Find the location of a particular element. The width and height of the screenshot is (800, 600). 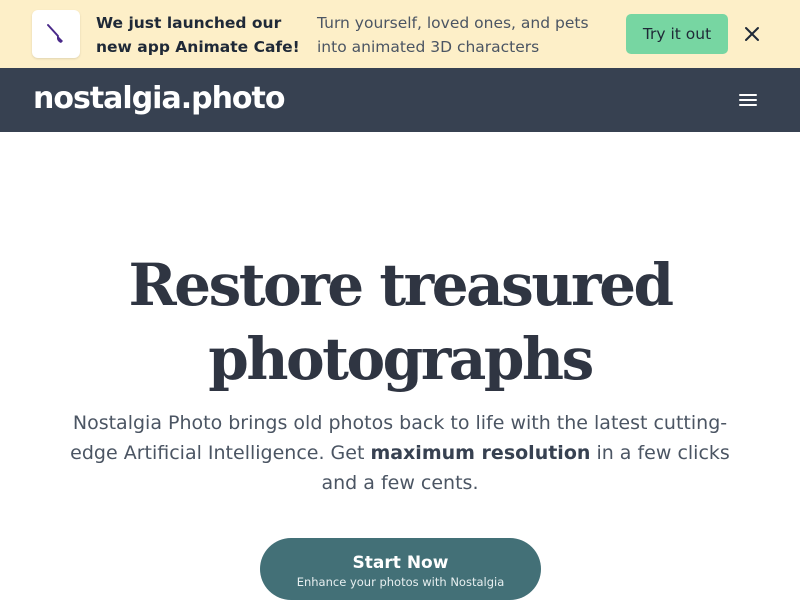

banner-close-button is located at coordinates (752, 34).